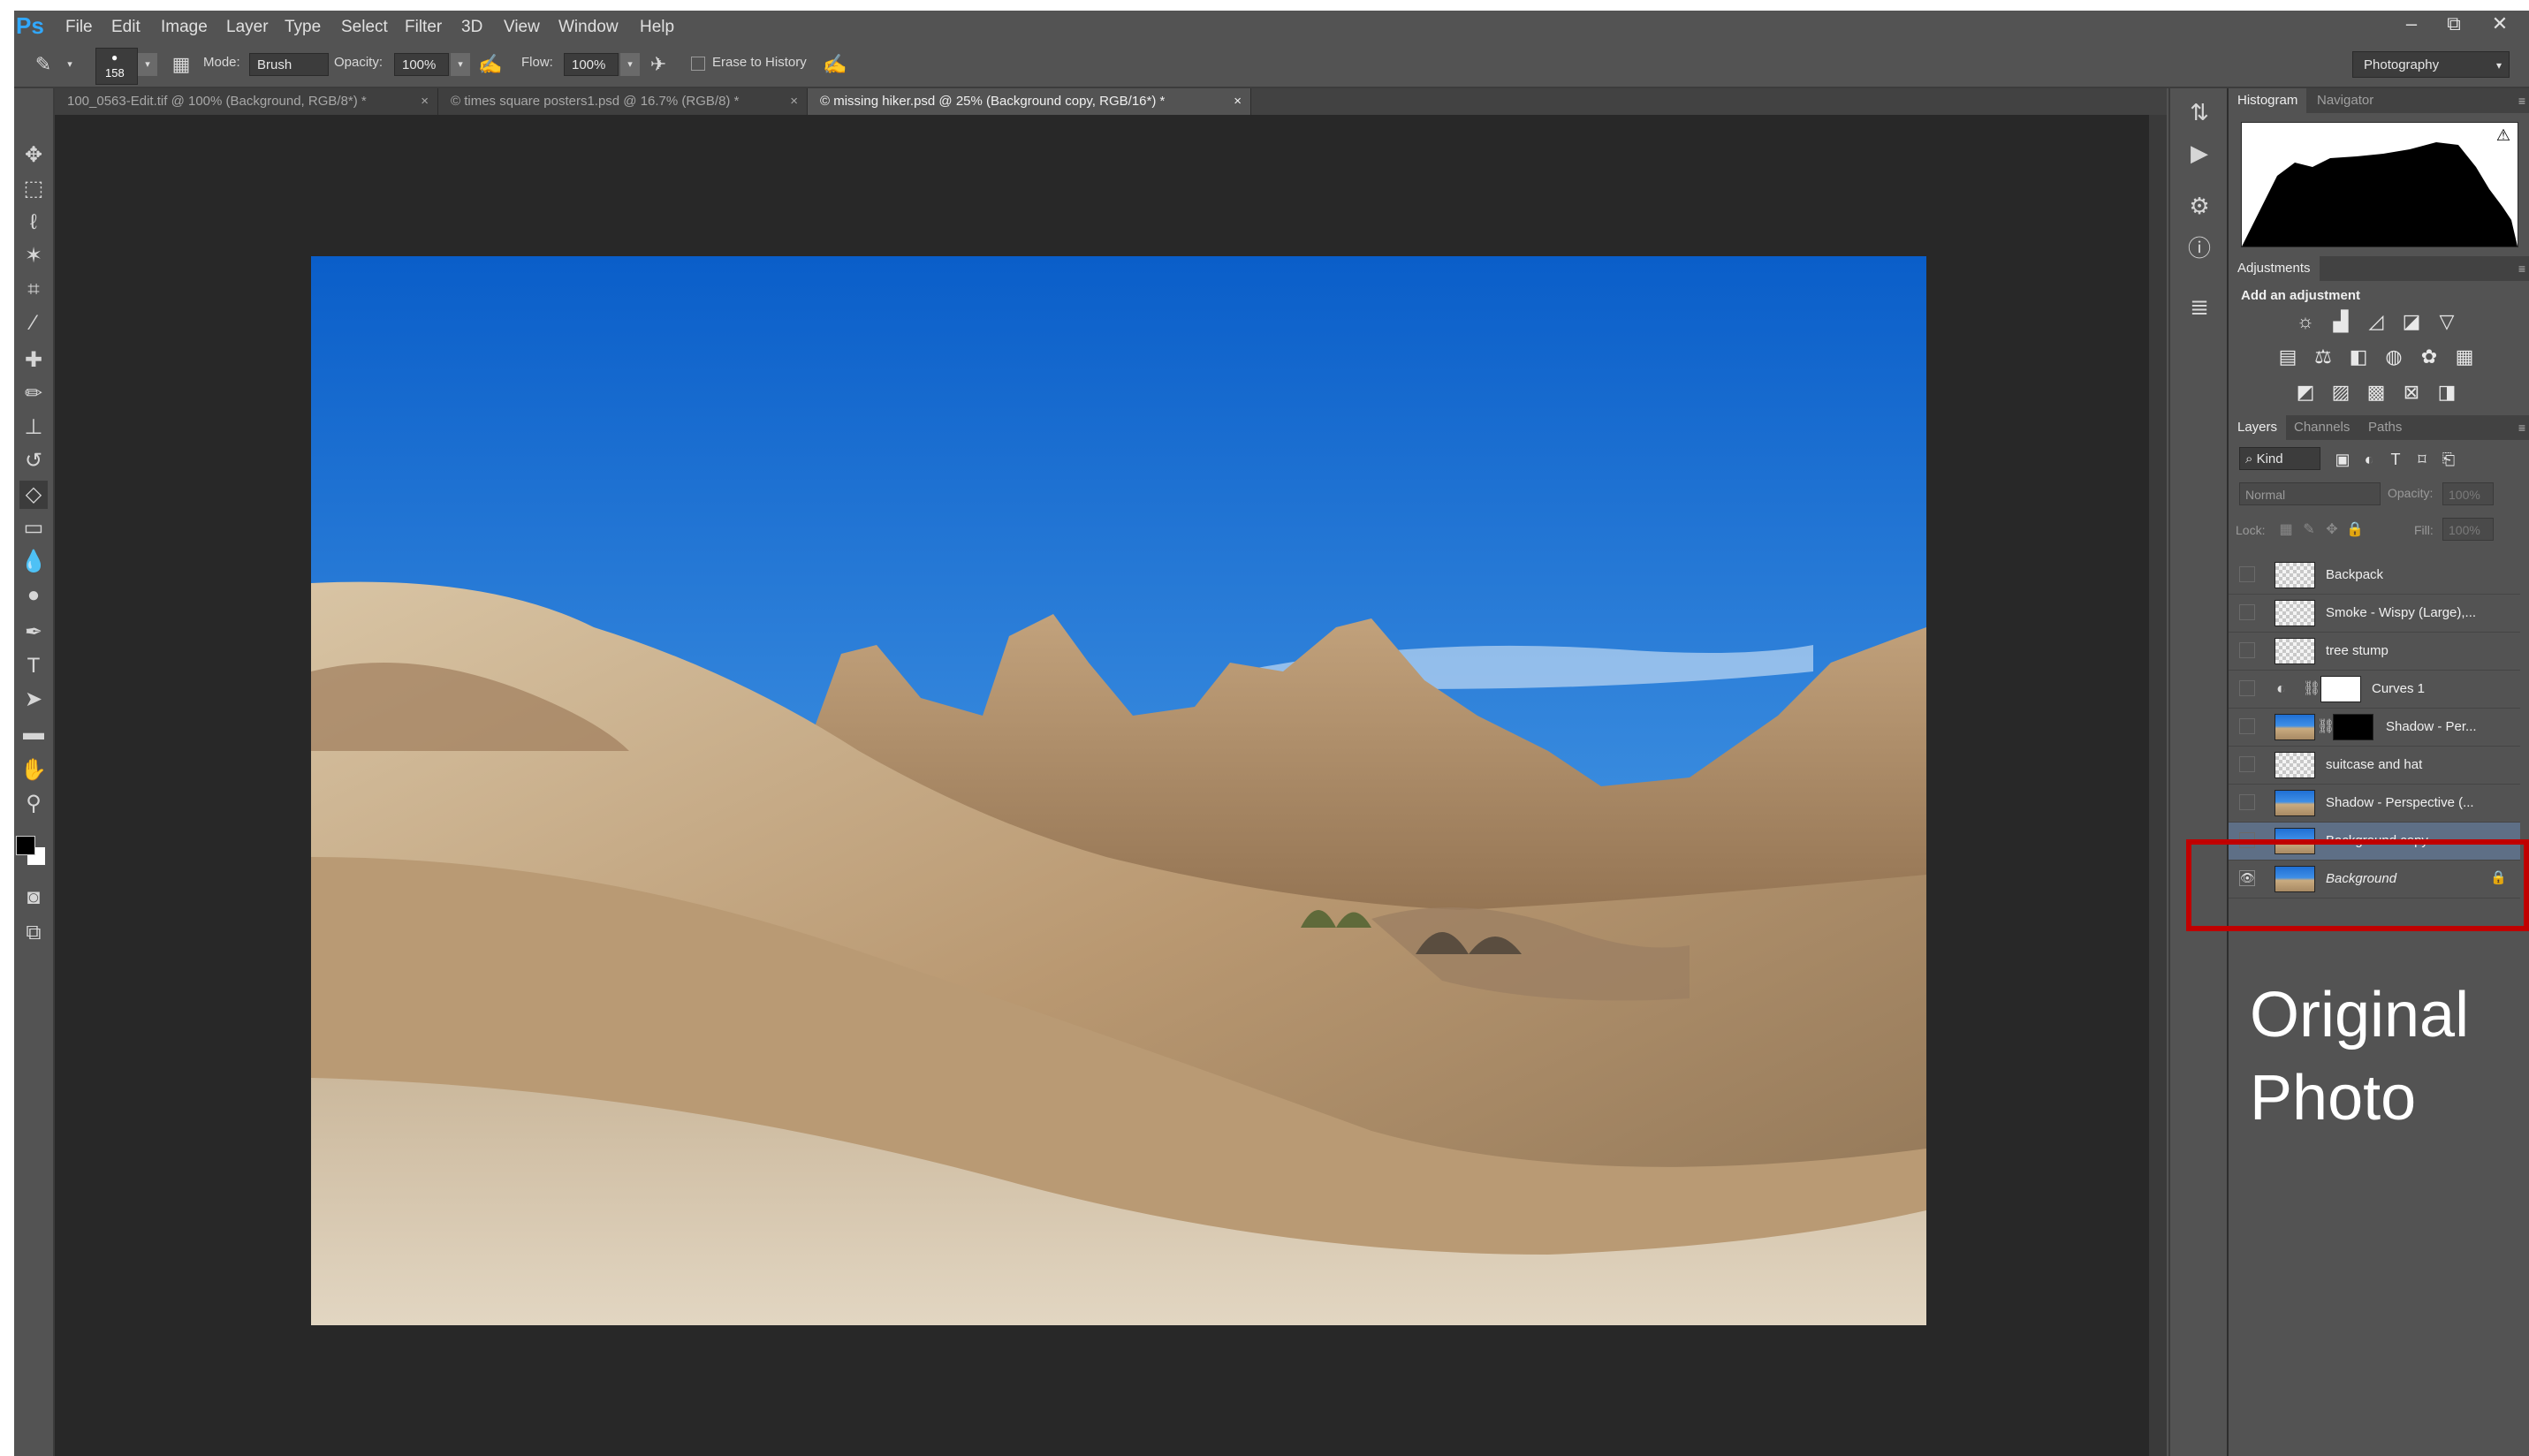  I want to click on clone-stamp-icon: ⊥, so click(33, 427).